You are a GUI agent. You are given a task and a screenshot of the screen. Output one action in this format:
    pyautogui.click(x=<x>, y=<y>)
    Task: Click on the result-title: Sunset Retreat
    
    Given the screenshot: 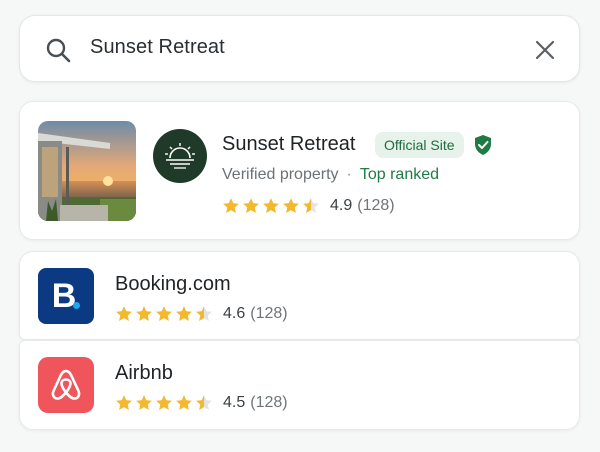 What is the action you would take?
    pyautogui.click(x=288, y=144)
    